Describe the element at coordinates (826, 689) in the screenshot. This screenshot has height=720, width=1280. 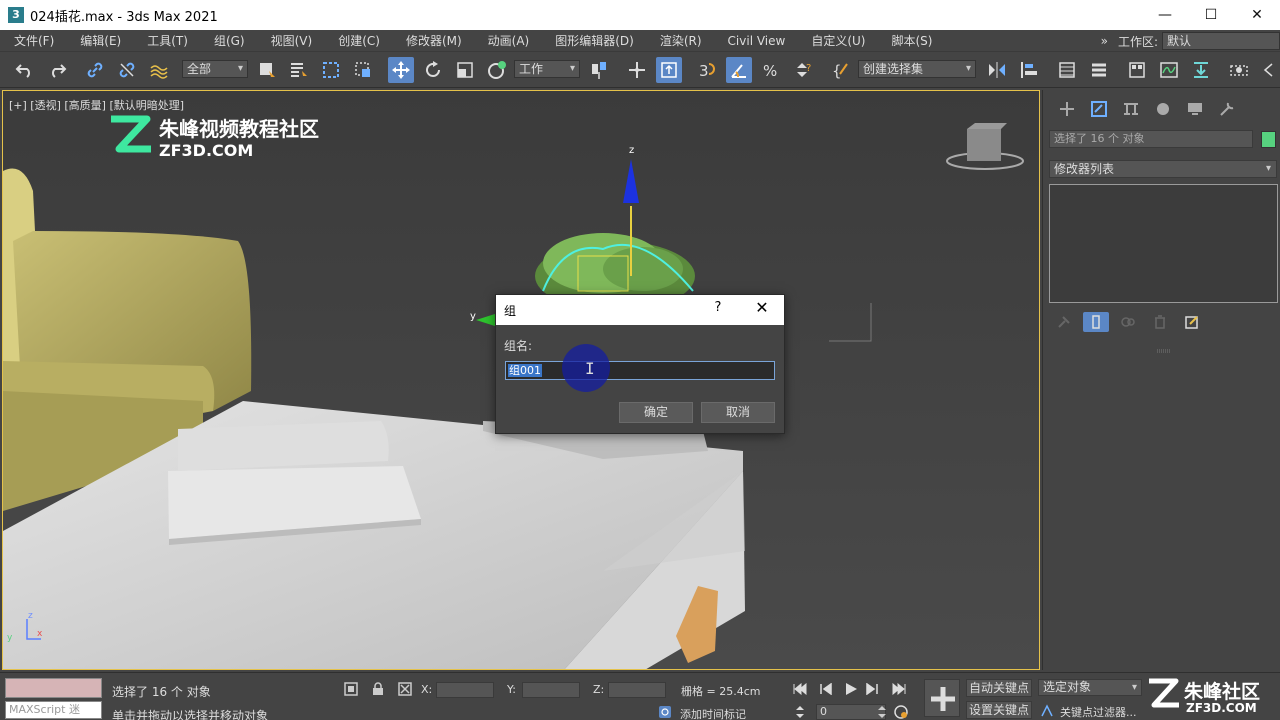
I see `previous-frame-icon` at that location.